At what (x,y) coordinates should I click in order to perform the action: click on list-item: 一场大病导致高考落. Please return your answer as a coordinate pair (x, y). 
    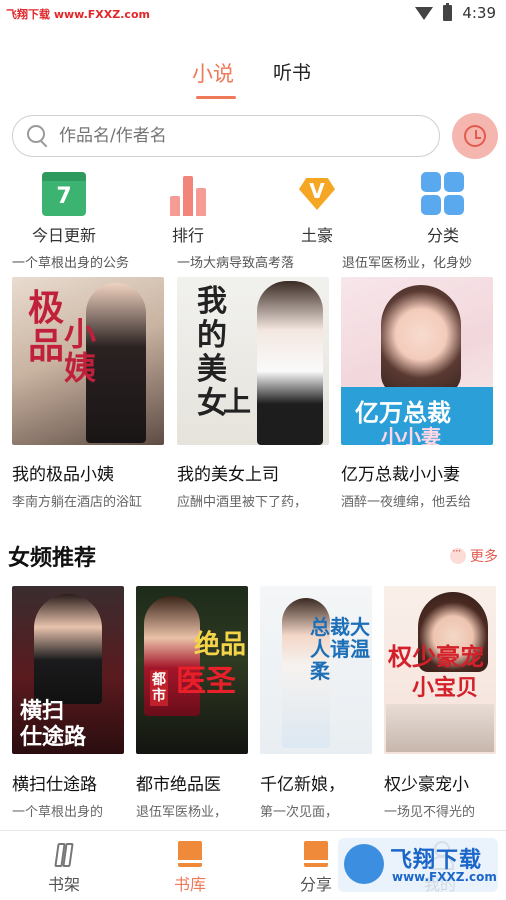
    Looking at the image, I should click on (236, 263).